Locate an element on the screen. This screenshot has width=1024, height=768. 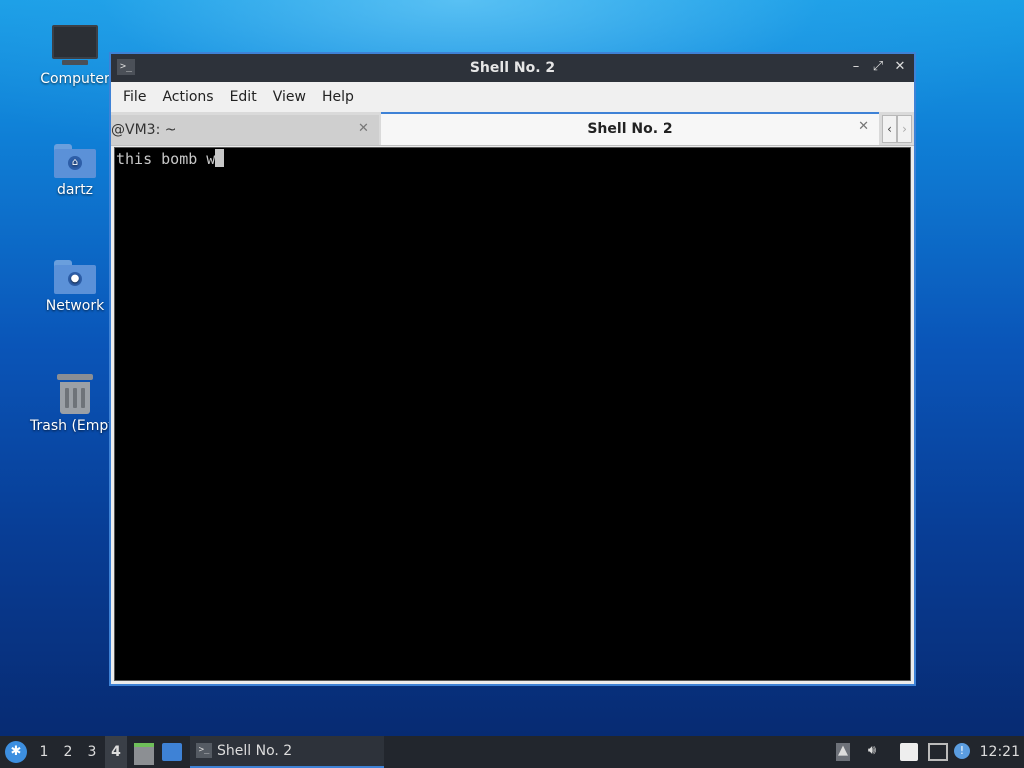
tab-bar: @VM3: ~ ✕ Shell No. 2 ✕ ‹ › is located at coordinates (512, 129).